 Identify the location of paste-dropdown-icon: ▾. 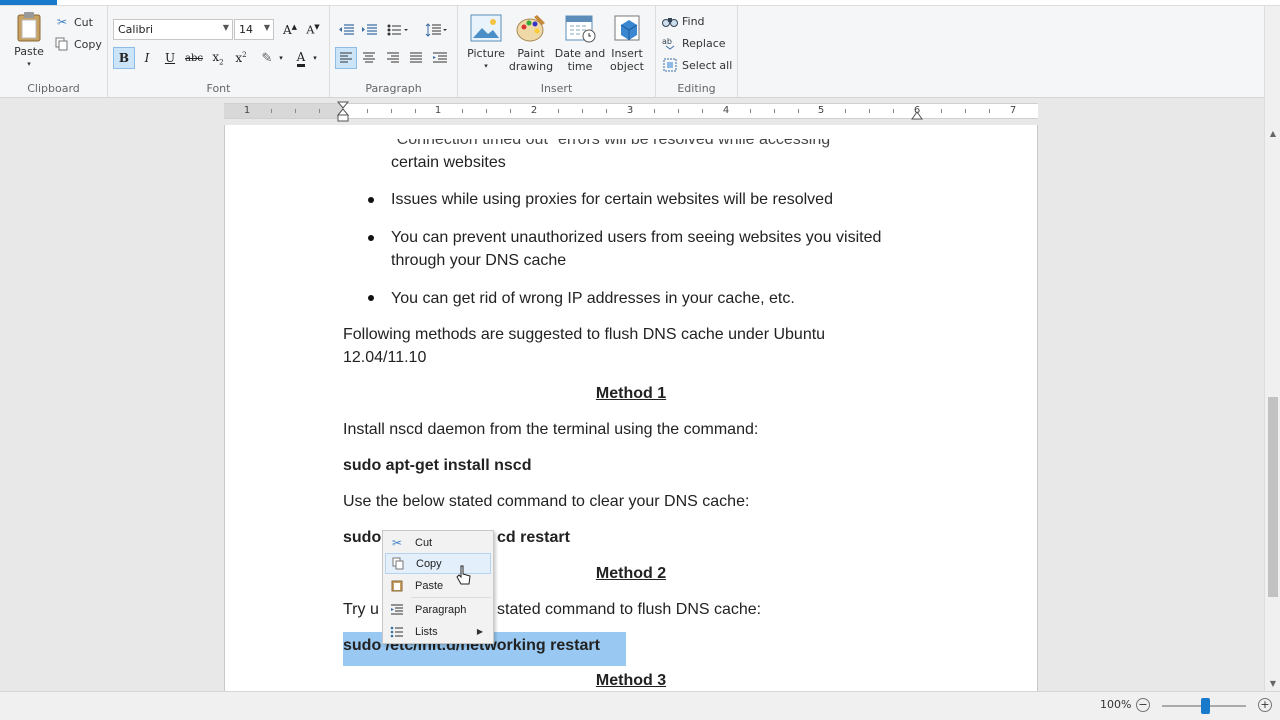
(29, 64).